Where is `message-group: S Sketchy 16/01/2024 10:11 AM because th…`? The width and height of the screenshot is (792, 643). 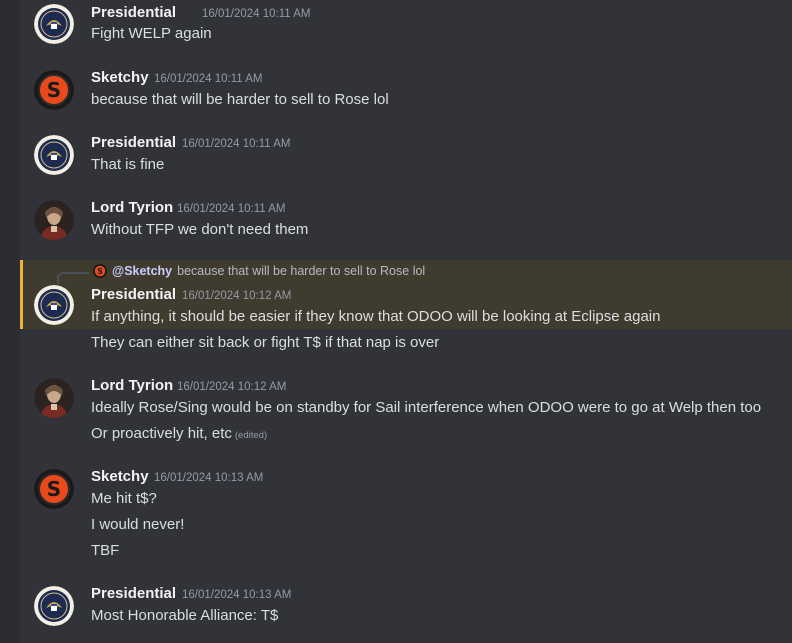 message-group: S Sketchy 16/01/2024 10:11 AM because th… is located at coordinates (406, 92).